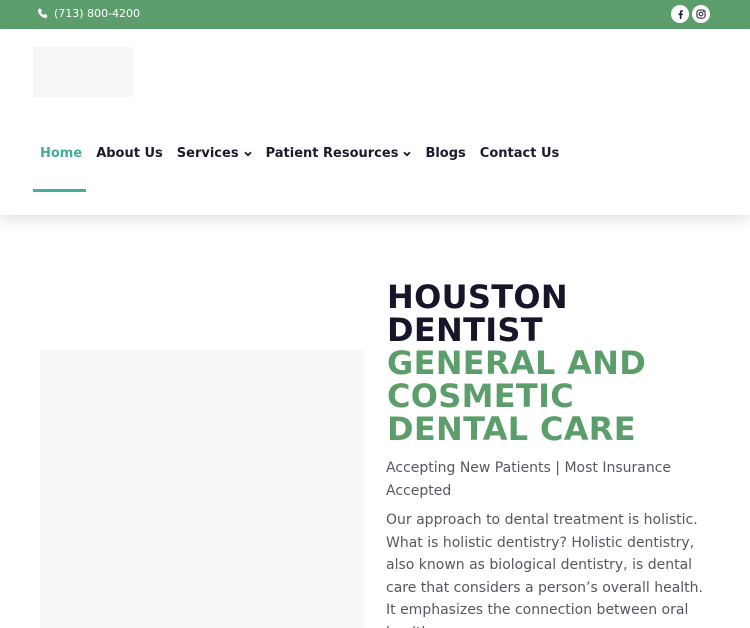 The width and height of the screenshot is (750, 628). Describe the element at coordinates (517, 363) in the screenshot. I see `hero-subtitle-line: GENERAL AND` at that location.